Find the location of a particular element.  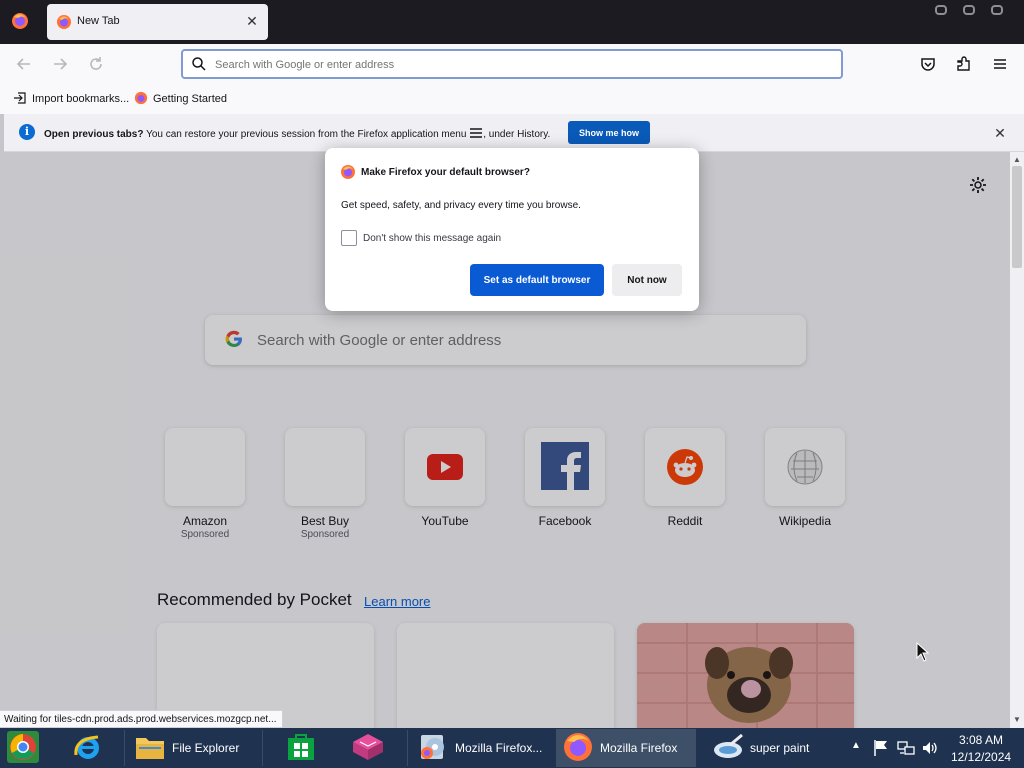

import-icon is located at coordinates (20, 99).